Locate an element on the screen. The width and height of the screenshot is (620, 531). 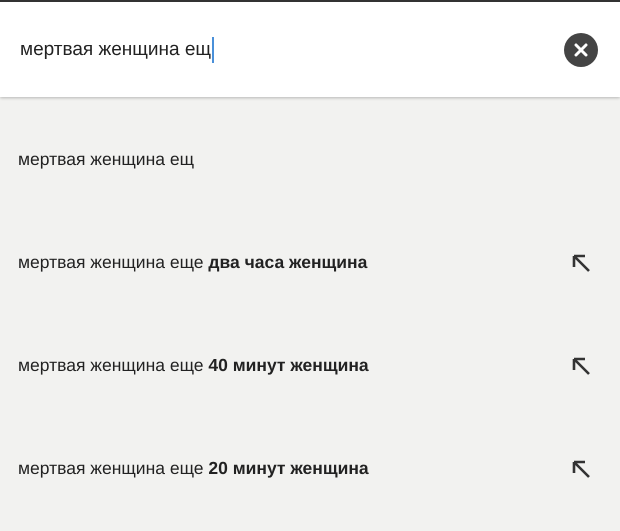
close-icon is located at coordinates (581, 49).